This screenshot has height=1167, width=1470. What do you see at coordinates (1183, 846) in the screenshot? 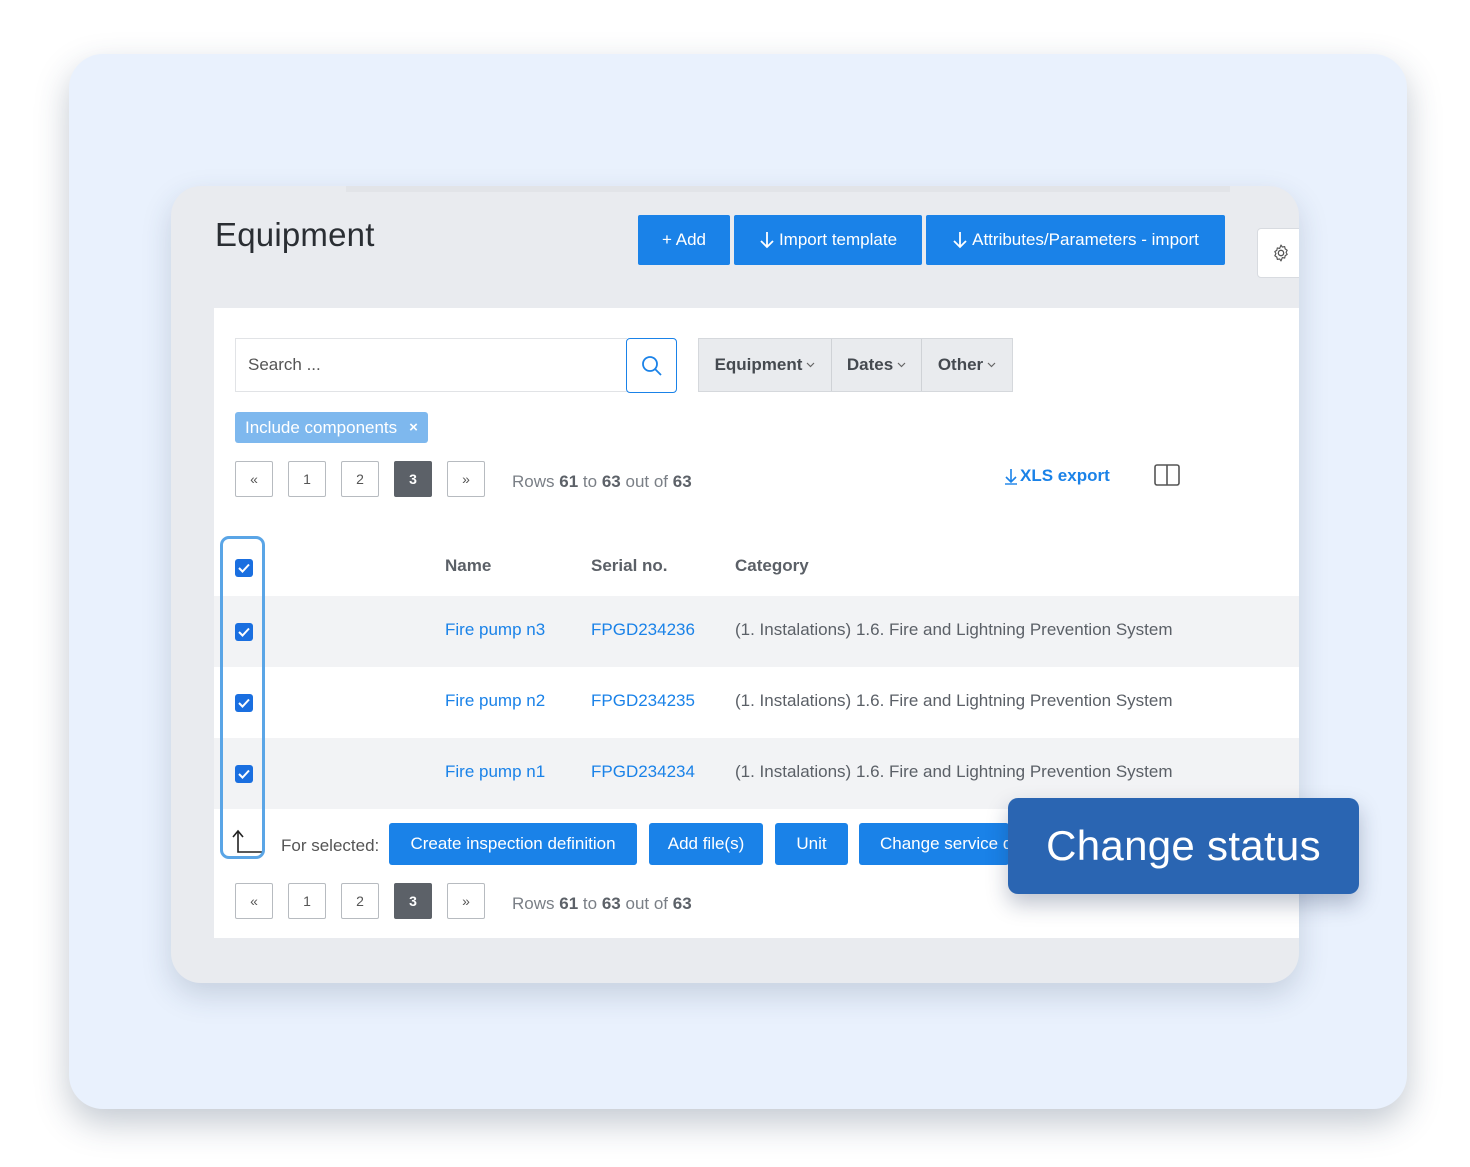
I see `change-status-tooltip: Change status` at bounding box center [1183, 846].